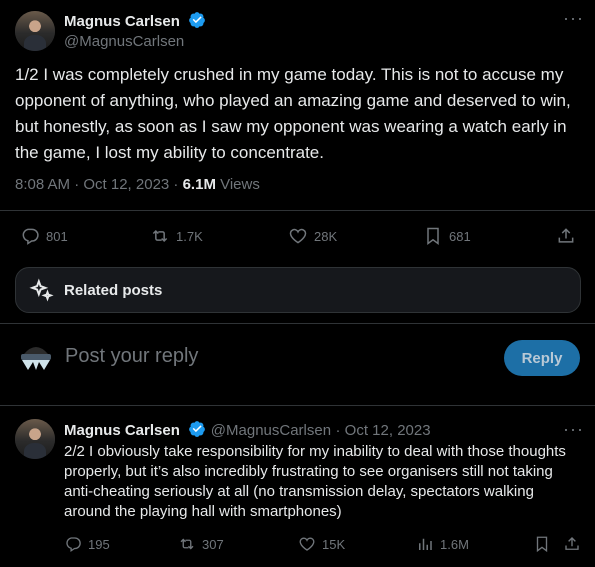 This screenshot has height=567, width=595. What do you see at coordinates (99, 544) in the screenshot?
I see `reply-count: 195` at bounding box center [99, 544].